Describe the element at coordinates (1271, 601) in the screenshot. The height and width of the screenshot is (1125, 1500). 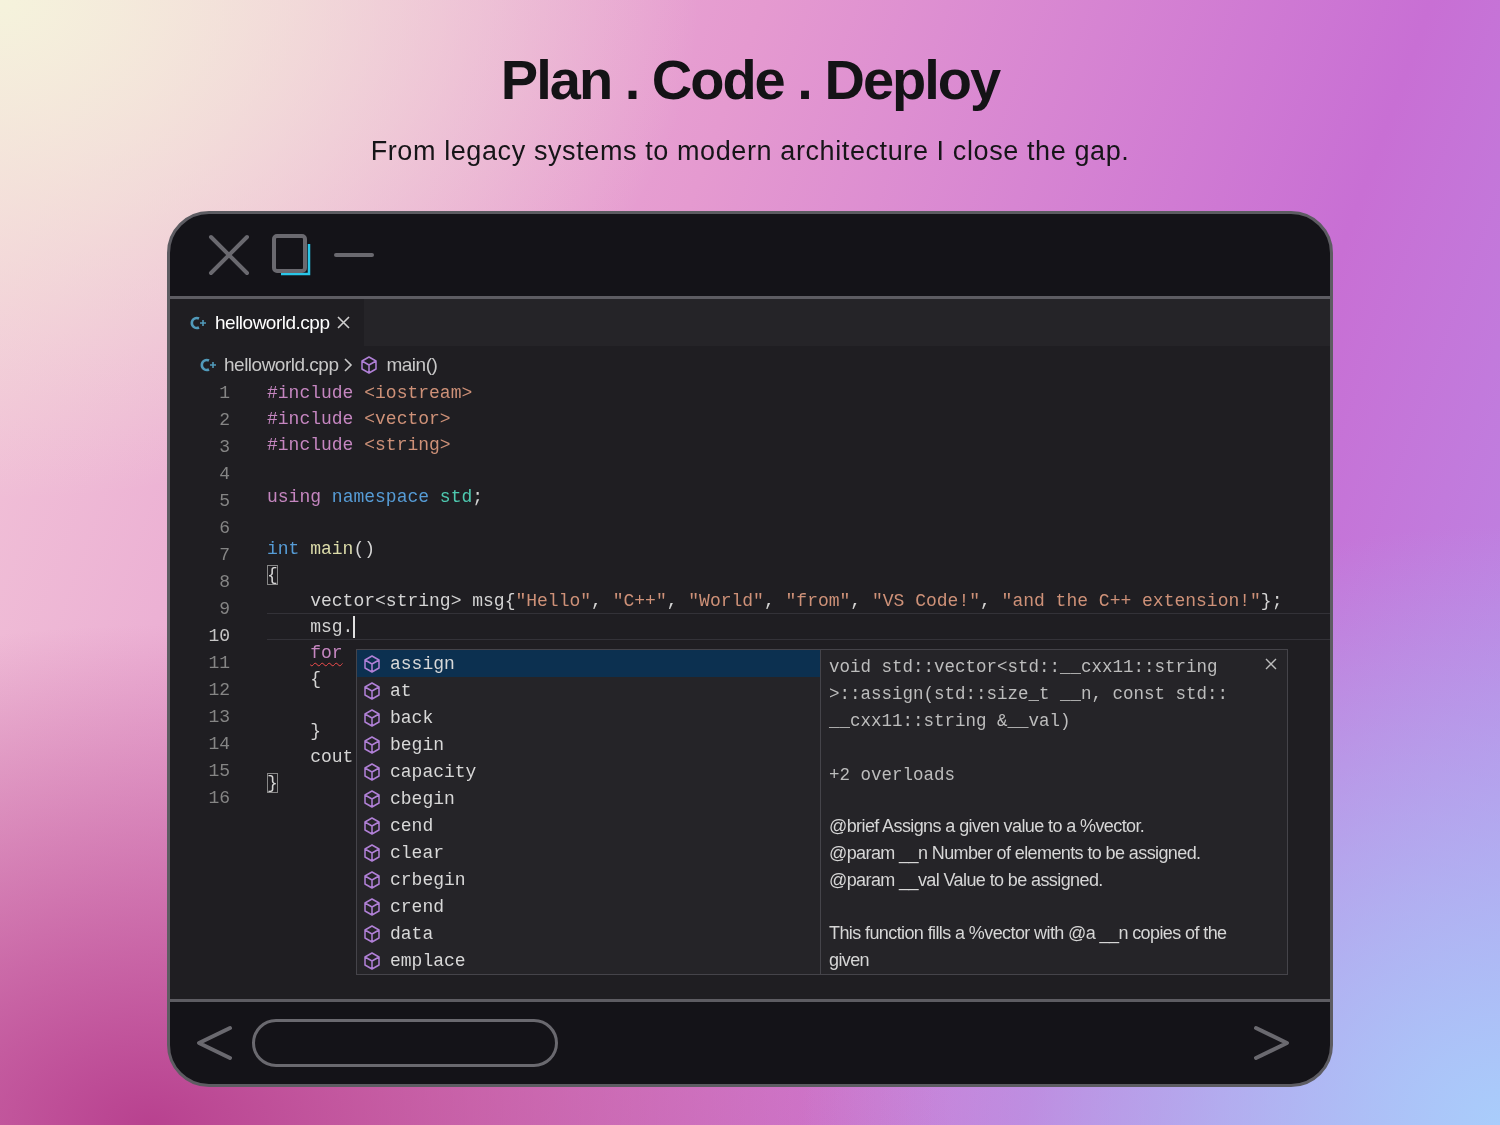
I see `code-token: };` at that location.